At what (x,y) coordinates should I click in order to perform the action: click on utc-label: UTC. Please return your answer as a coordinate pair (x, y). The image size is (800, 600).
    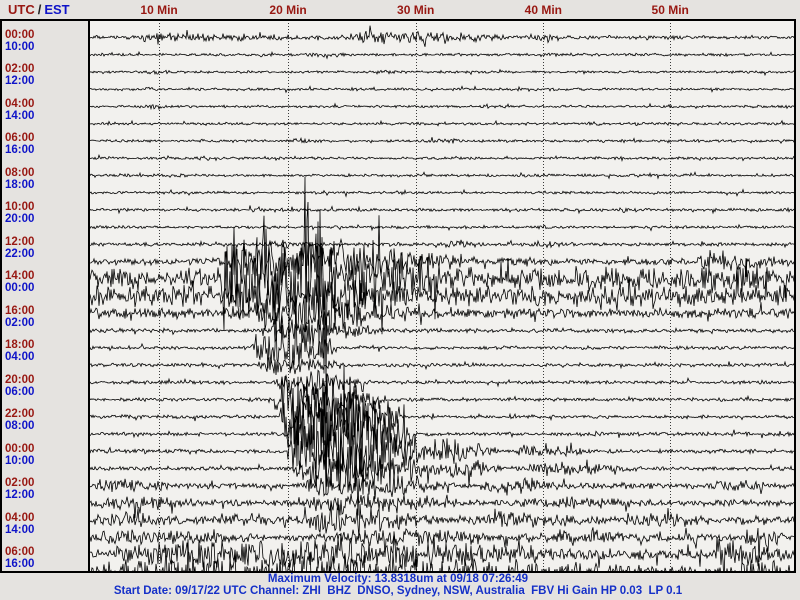
    Looking at the image, I should click on (21, 9).